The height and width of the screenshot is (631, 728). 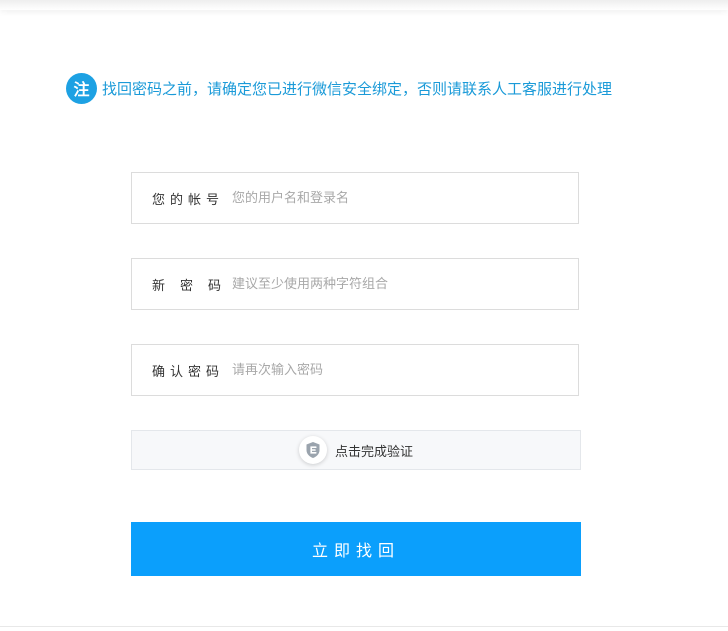 What do you see at coordinates (364, 5) in the screenshot?
I see `header-shadow` at bounding box center [364, 5].